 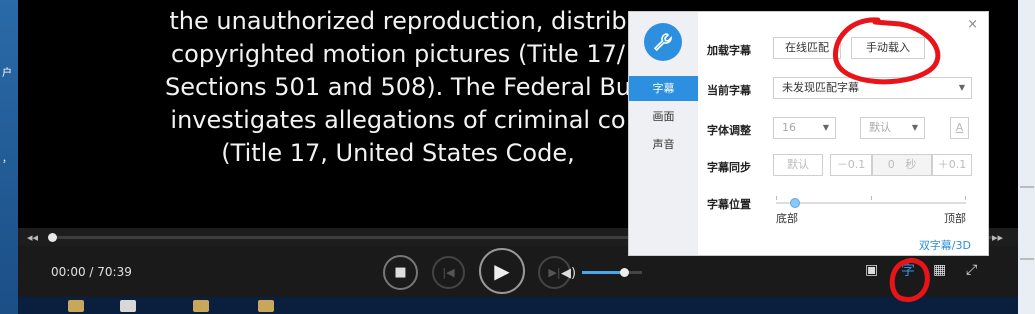 I want to click on volume-icon: ◀), so click(x=568, y=273).